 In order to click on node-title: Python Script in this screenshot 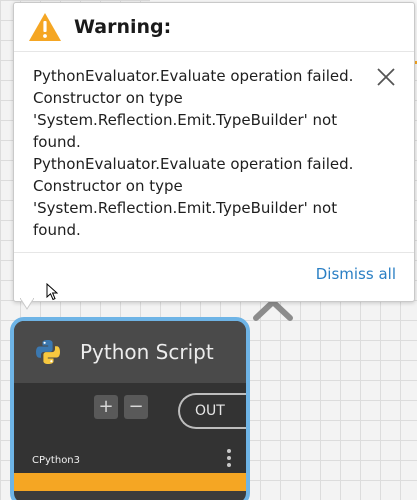, I will do `click(147, 352)`.